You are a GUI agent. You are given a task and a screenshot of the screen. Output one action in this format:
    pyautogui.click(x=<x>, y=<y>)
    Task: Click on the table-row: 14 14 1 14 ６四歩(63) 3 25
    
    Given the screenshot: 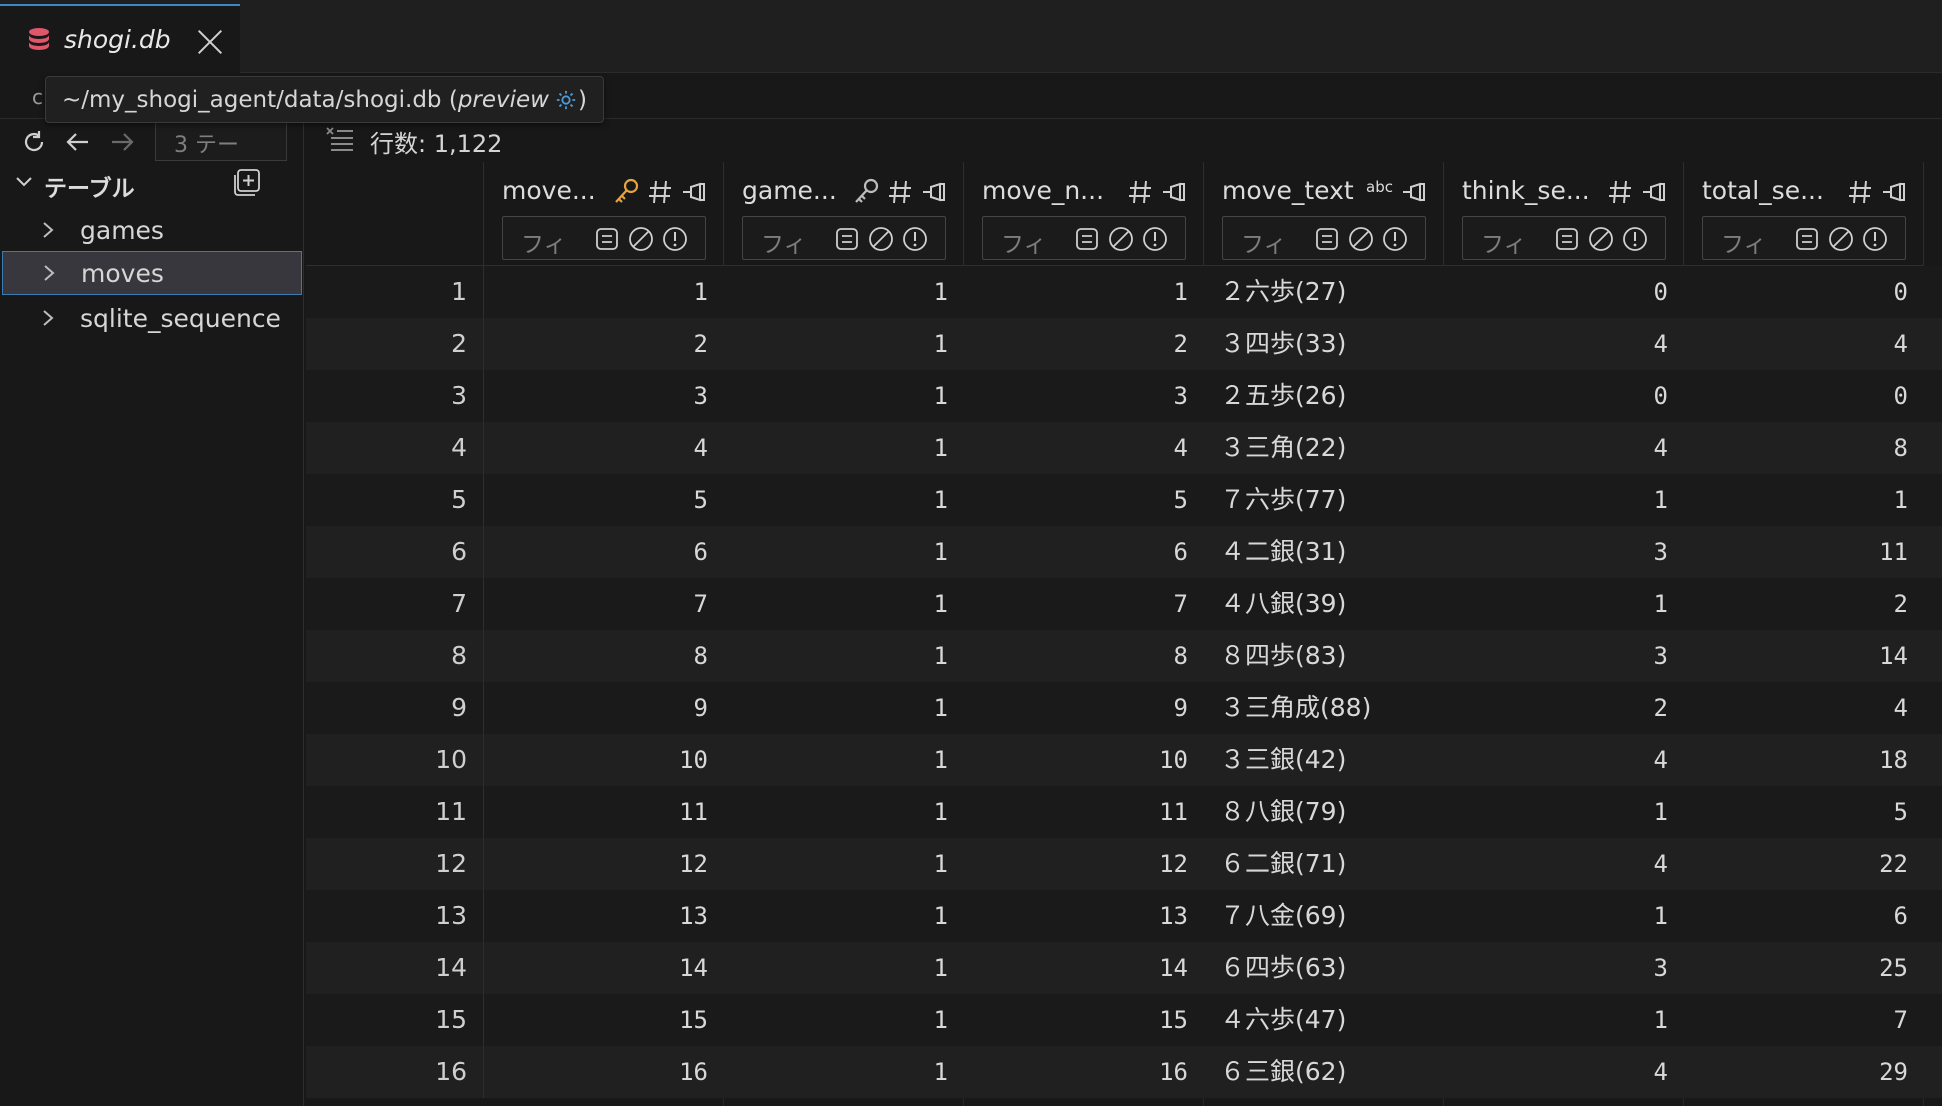 What is the action you would take?
    pyautogui.click(x=1124, y=968)
    